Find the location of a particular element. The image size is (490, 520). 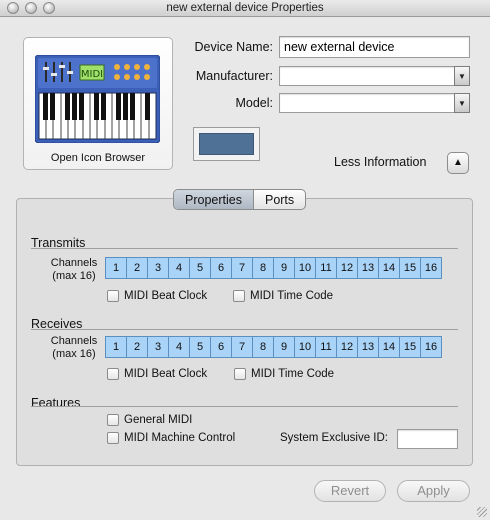

transmit-time-code-label: MIDI Time Code is located at coordinates (292, 296).